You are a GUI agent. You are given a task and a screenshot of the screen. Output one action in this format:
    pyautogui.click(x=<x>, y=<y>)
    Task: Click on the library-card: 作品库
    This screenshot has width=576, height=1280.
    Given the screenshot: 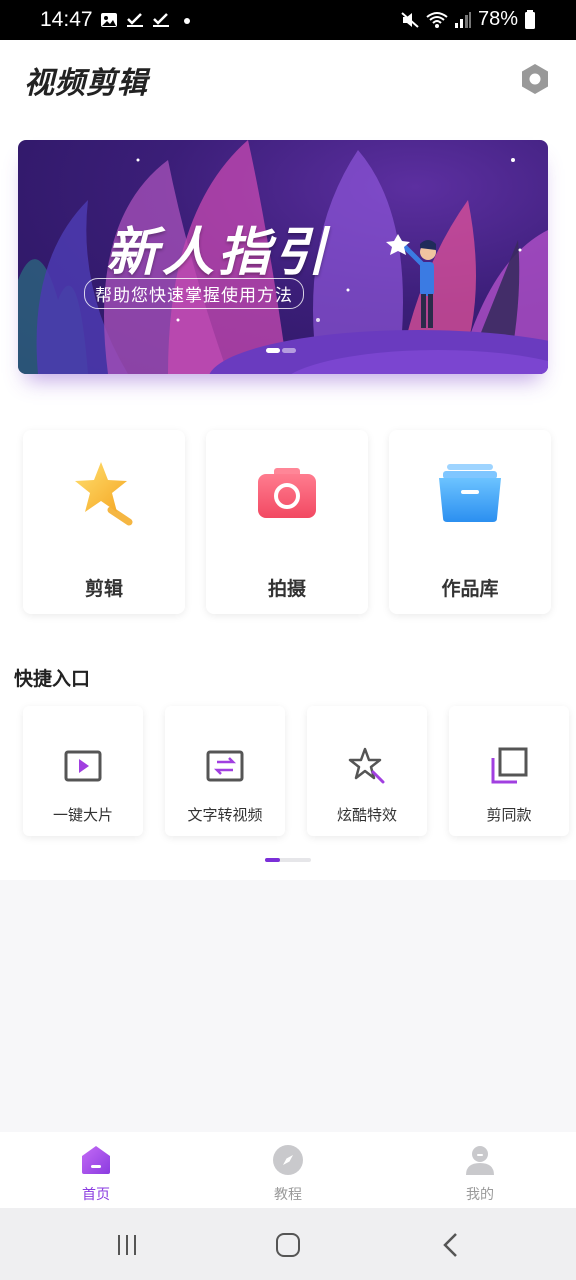 What is the action you would take?
    pyautogui.click(x=470, y=522)
    